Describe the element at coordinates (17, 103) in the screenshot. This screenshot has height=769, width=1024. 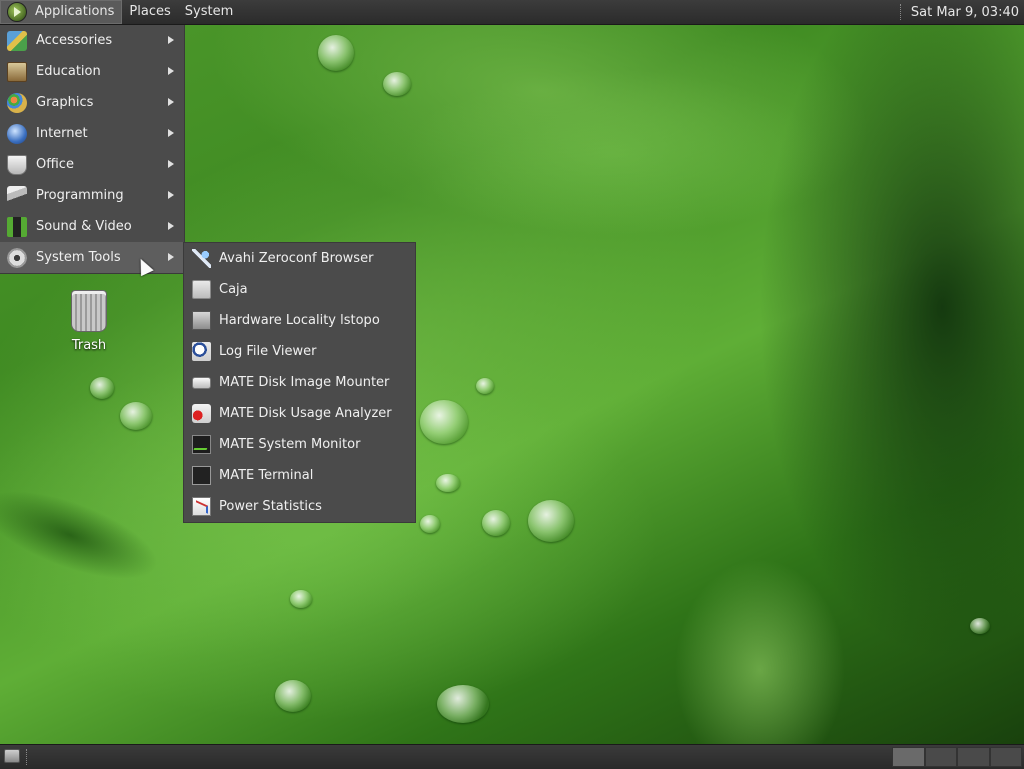
I see `graphics-icon` at that location.